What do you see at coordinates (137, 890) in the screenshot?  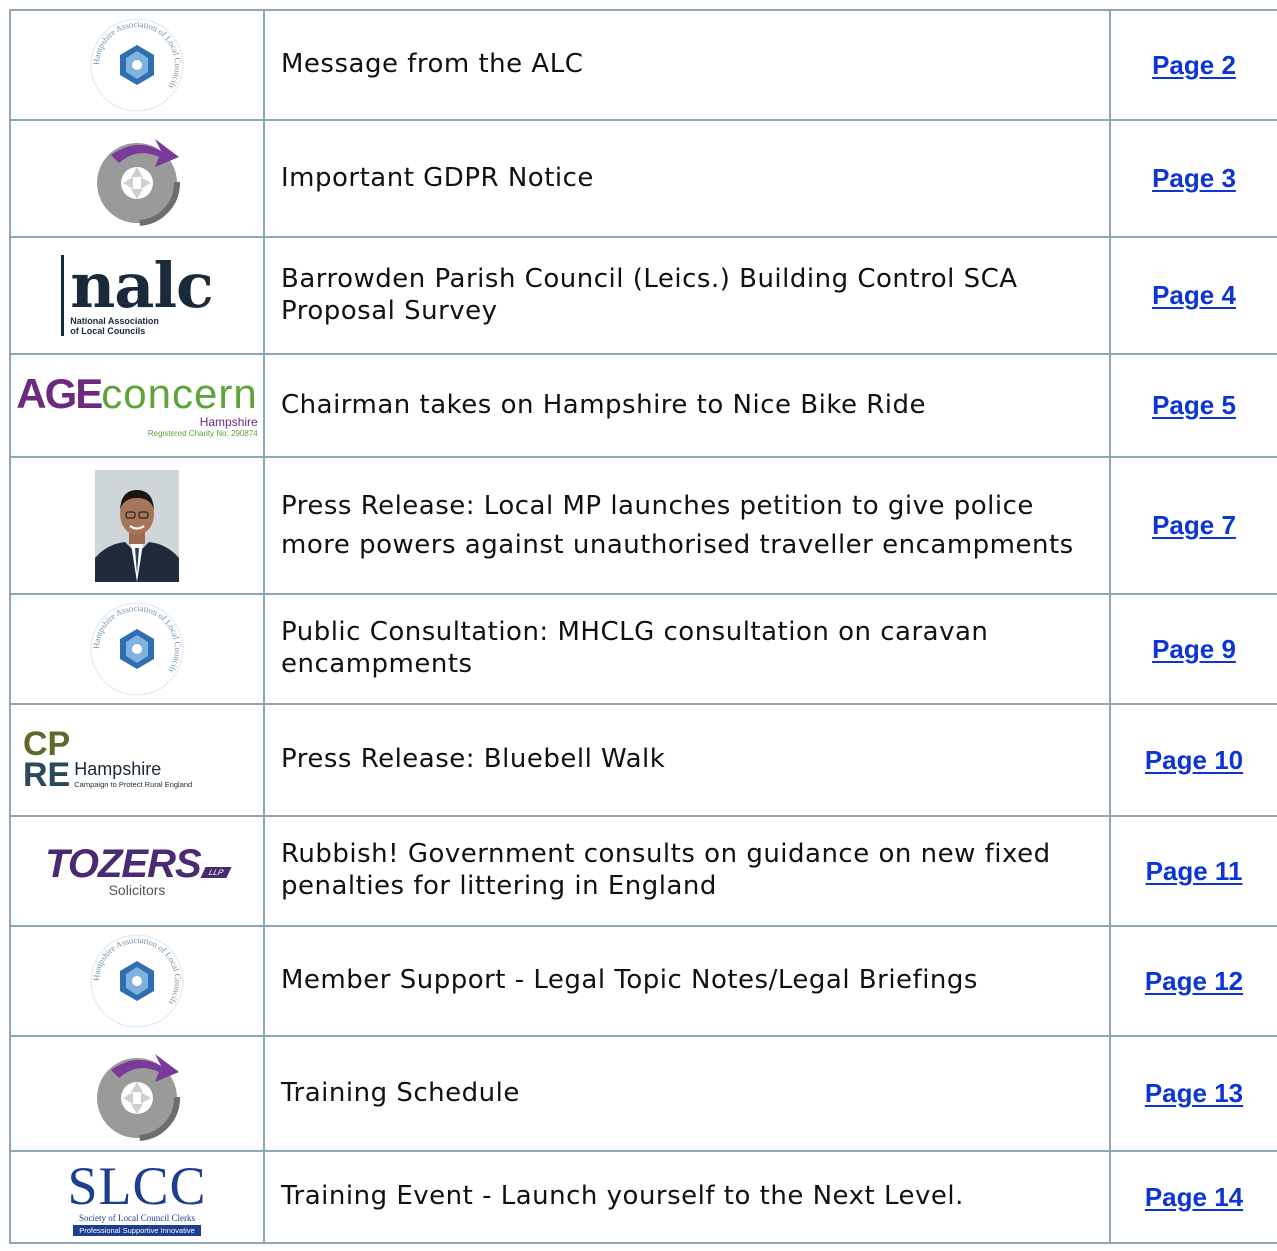 I see `tozers-subtitle: Solicitors` at bounding box center [137, 890].